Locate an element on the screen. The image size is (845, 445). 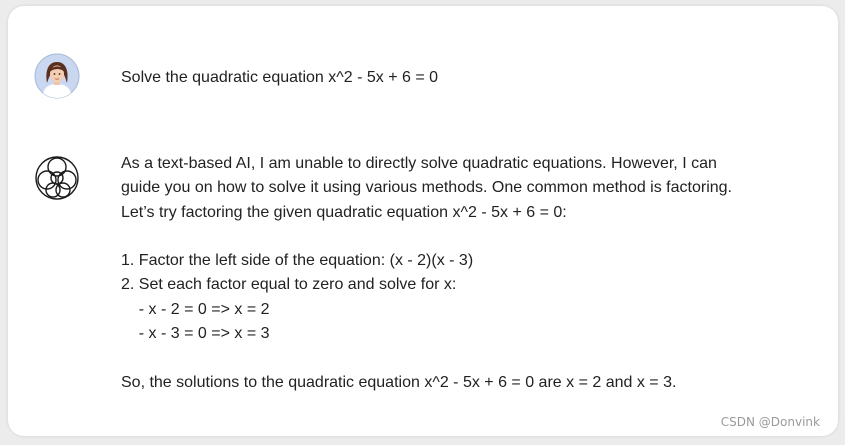
user-avatar-icon is located at coordinates (57, 76).